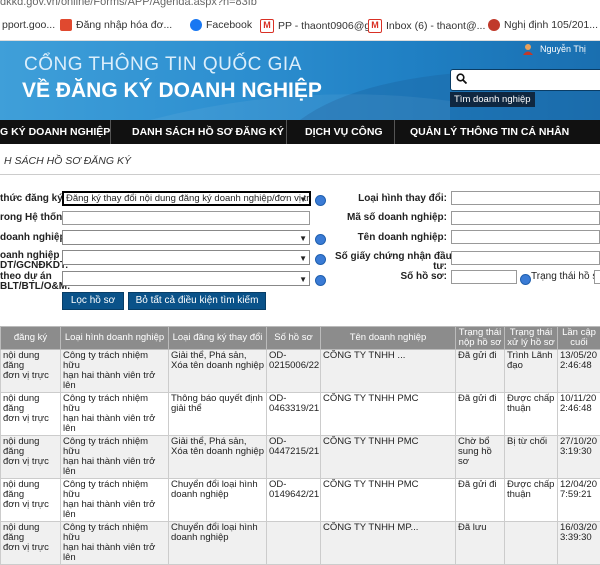 This screenshot has width=600, height=565. What do you see at coordinates (294, 338) in the screenshot?
I see `header-so-ho-so: Số hồ sơ` at bounding box center [294, 338].